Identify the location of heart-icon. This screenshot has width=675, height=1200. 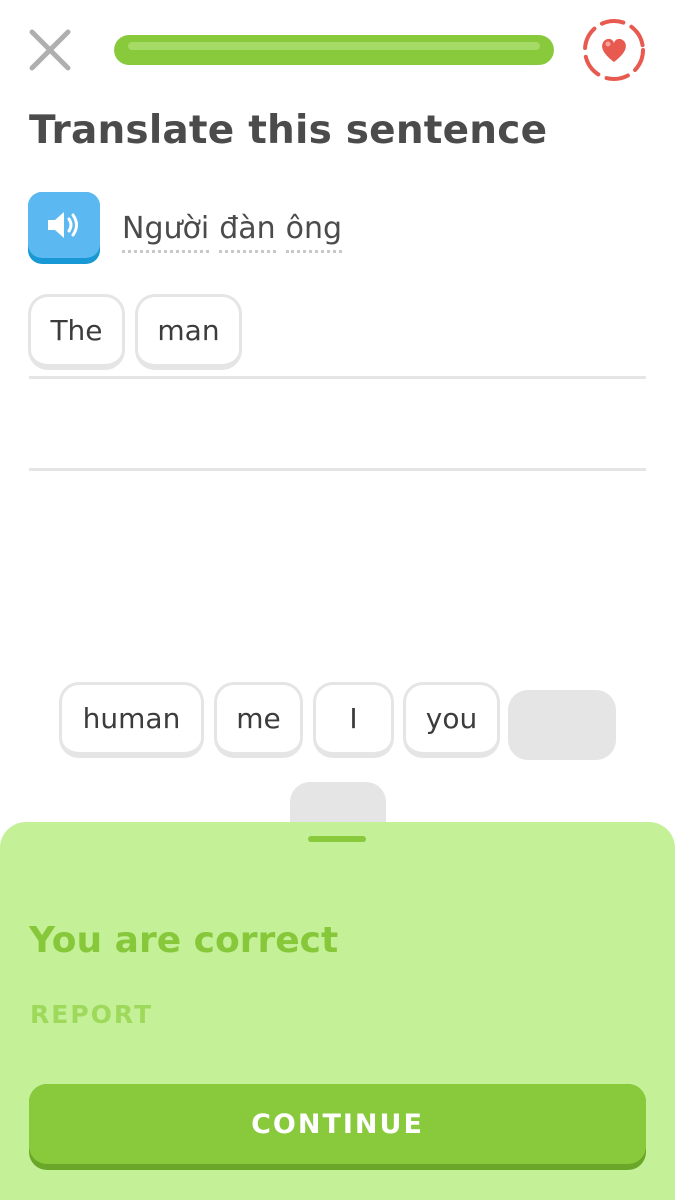
(614, 50).